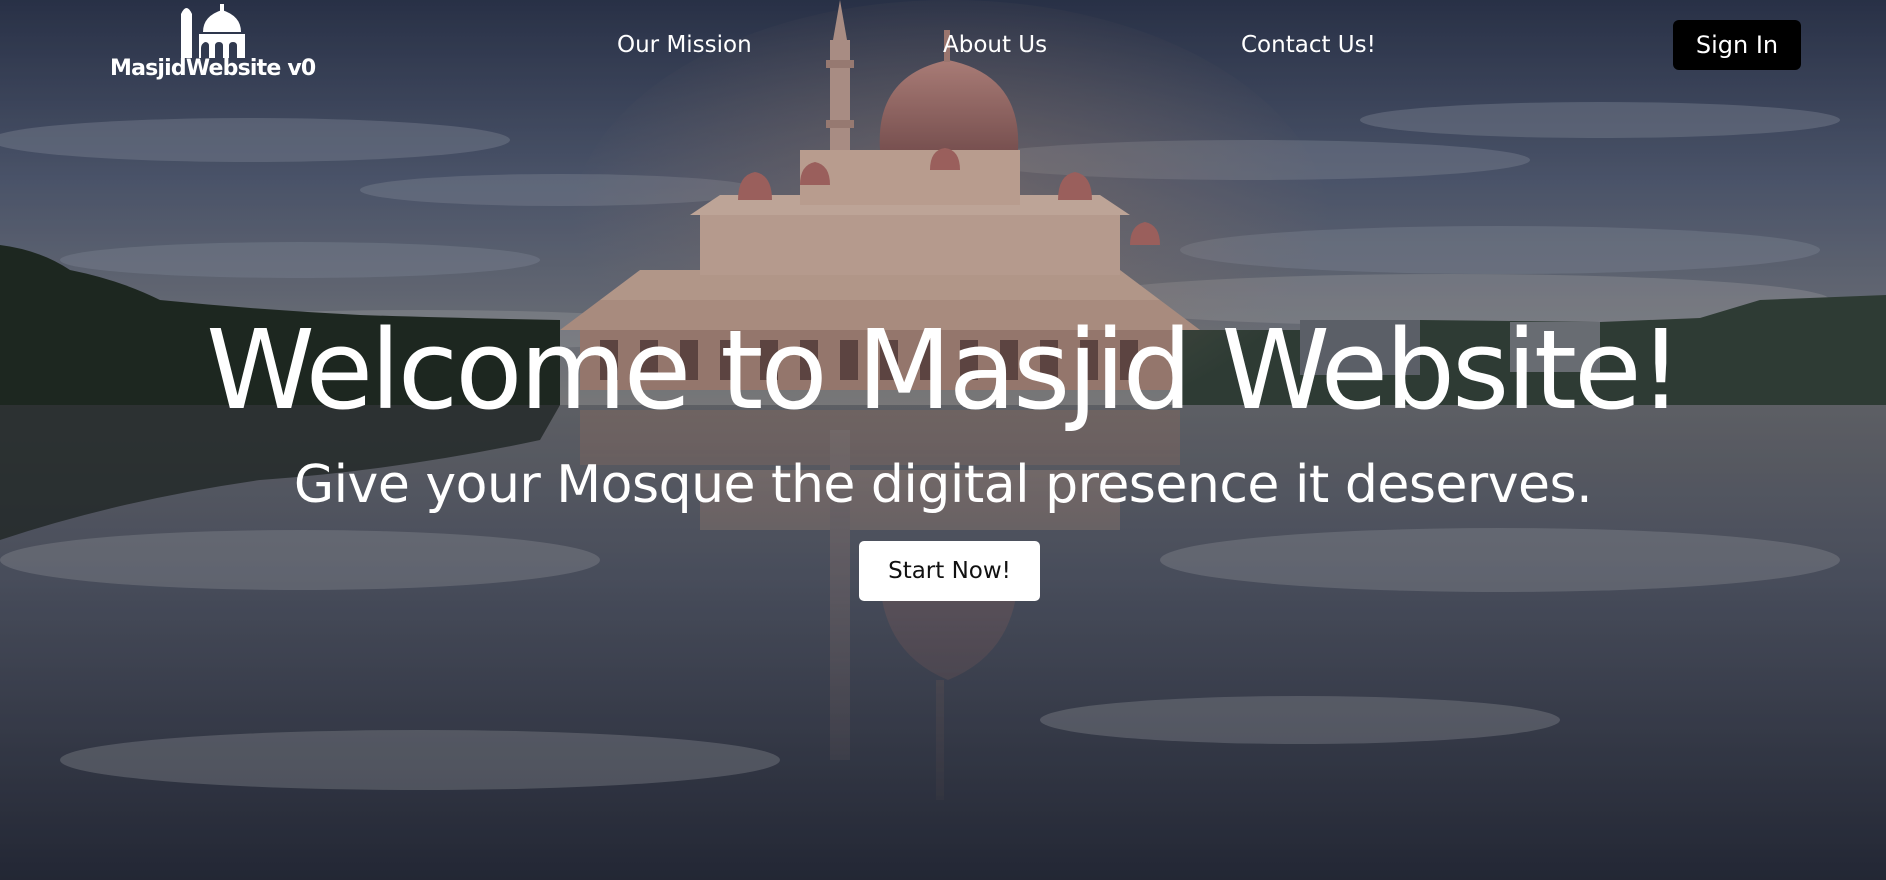 The image size is (1886, 880). What do you see at coordinates (944, 370) in the screenshot?
I see `hero-title: Welcome to Masjid Website!` at bounding box center [944, 370].